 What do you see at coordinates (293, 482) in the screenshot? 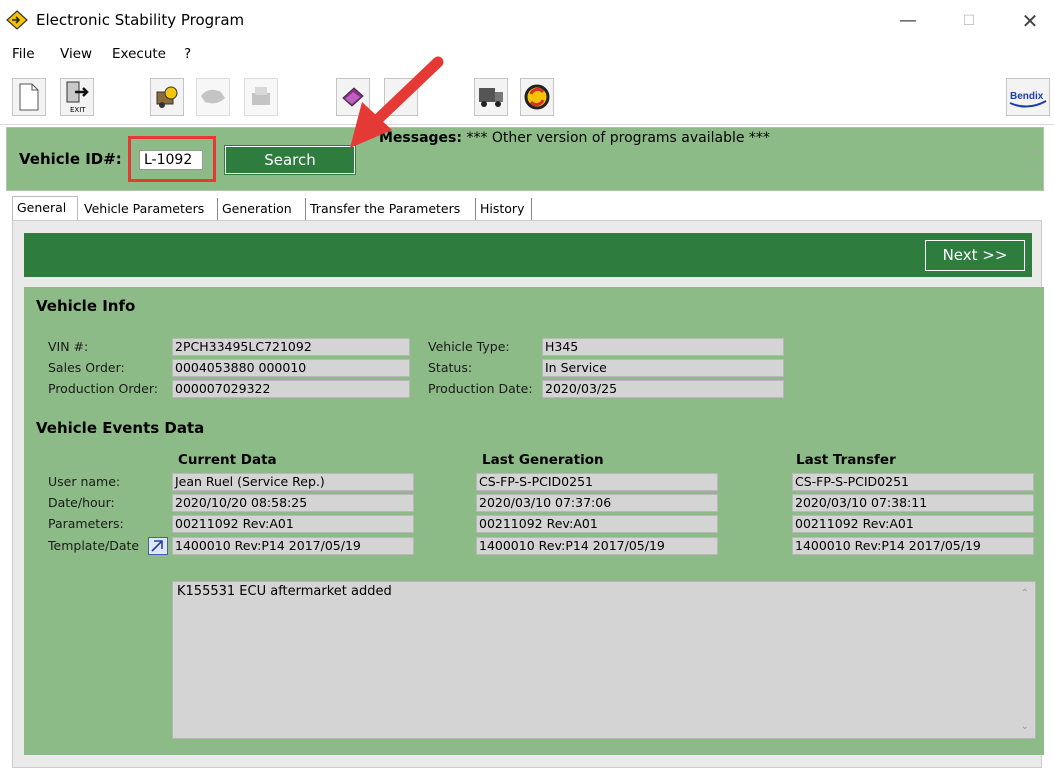
I see `current-user-name: Jean Ruel (Service Rep.)` at bounding box center [293, 482].